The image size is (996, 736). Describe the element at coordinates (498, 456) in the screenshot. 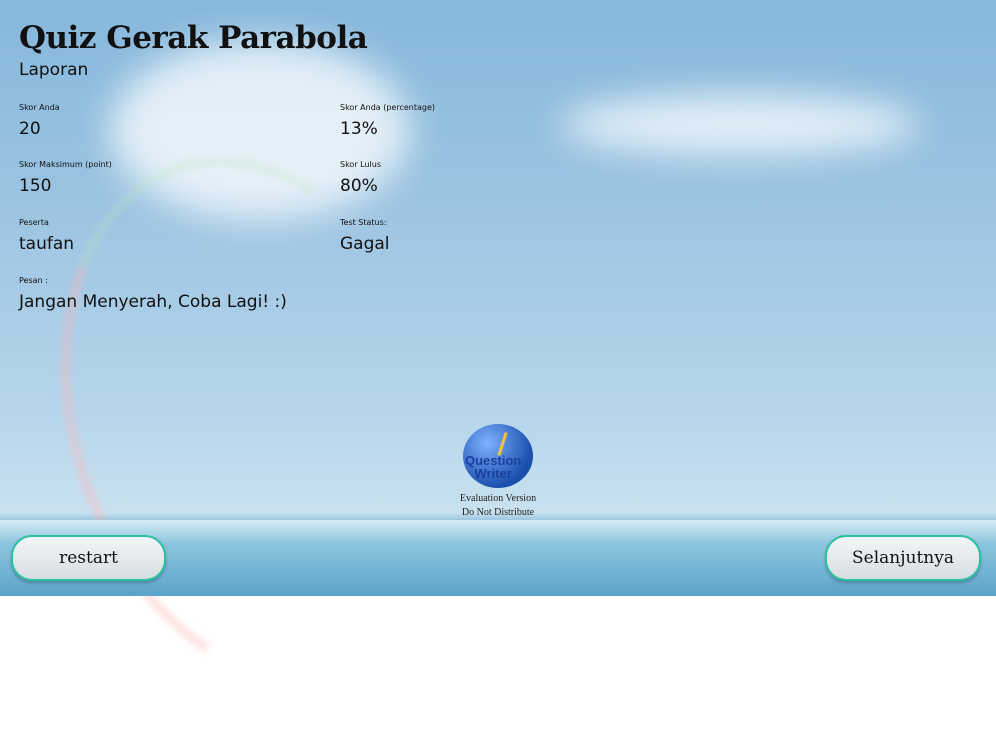

I see `clock-globe-icon: Question Writer` at that location.